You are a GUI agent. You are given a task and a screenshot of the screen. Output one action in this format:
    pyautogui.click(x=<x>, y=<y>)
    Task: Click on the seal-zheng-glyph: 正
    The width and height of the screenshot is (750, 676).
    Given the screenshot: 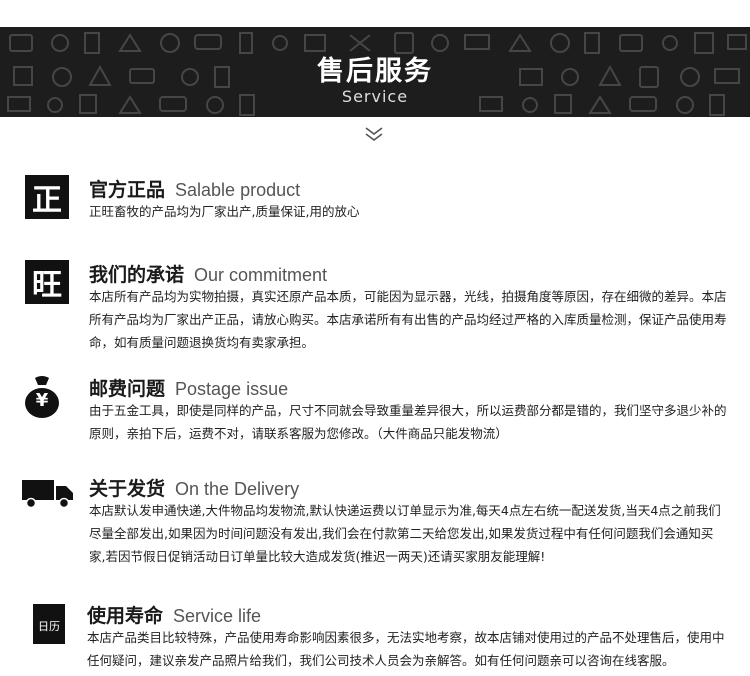 What is the action you would take?
    pyautogui.click(x=47, y=200)
    